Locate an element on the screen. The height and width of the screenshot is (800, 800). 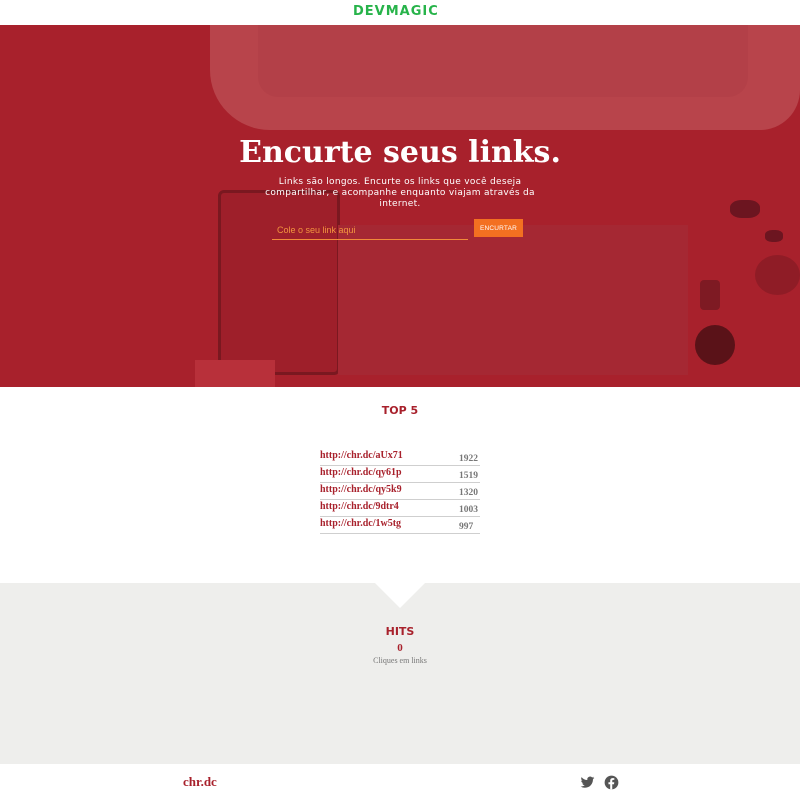
hero-background-monitor-inner is located at coordinates (503, 61).